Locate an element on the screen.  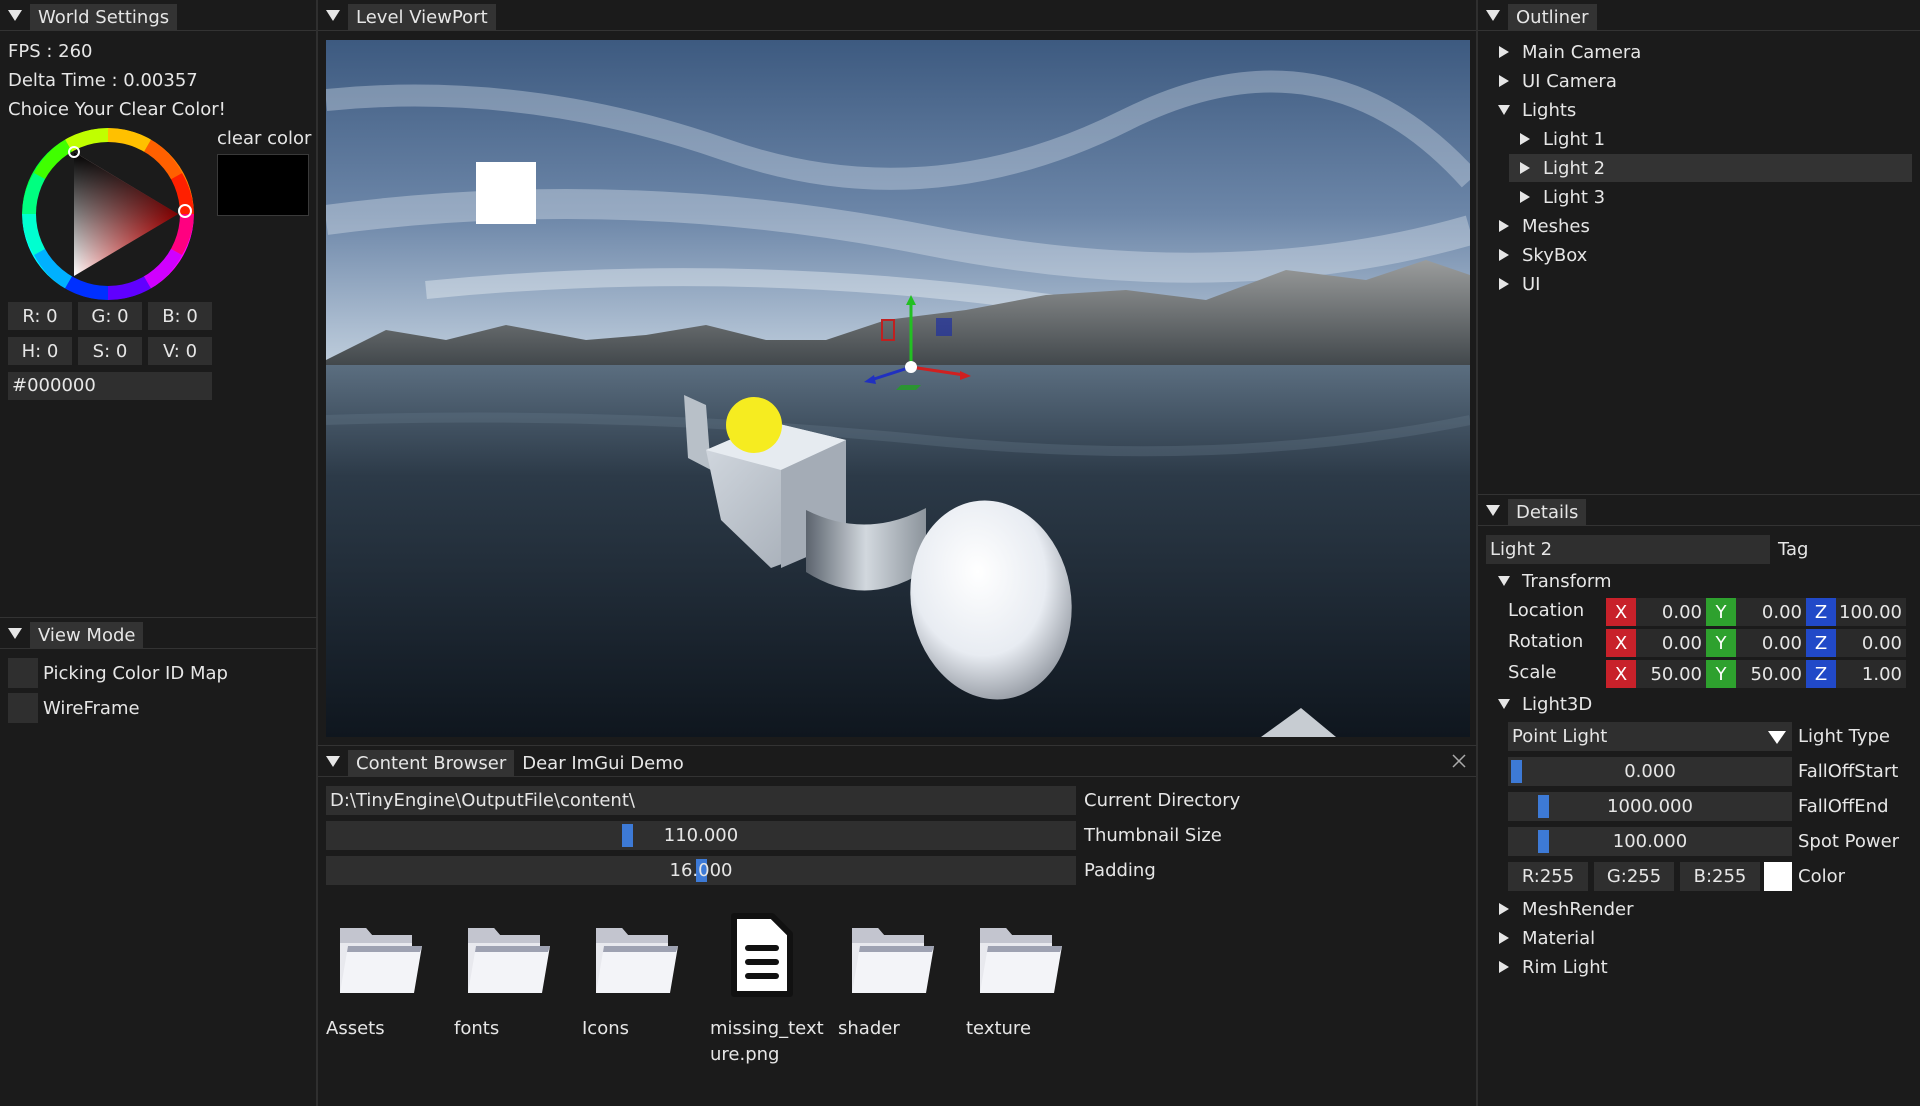
outliner-item: Lights is located at coordinates (1535, 110).